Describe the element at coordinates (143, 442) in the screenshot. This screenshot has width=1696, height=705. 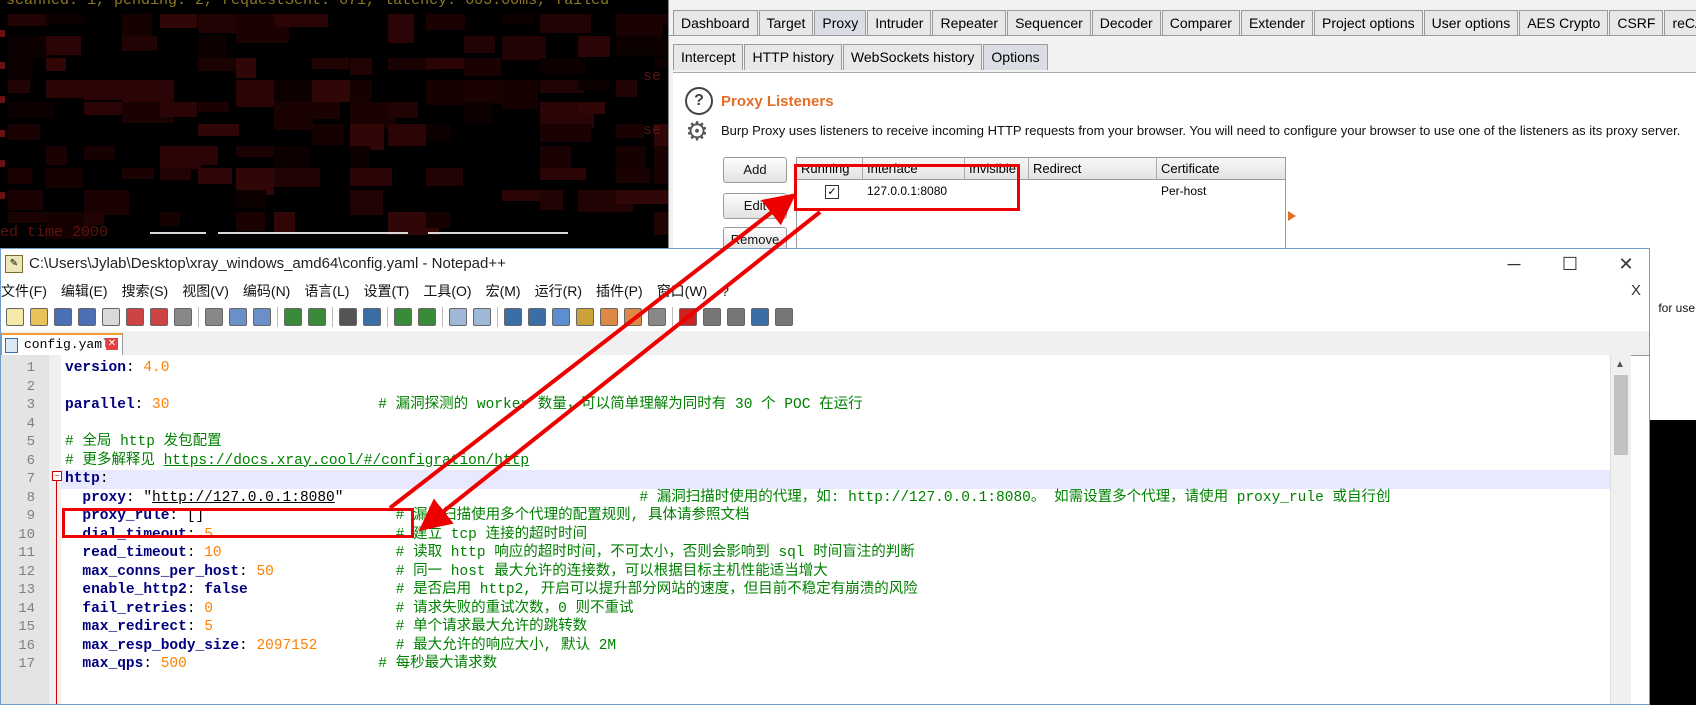
I see `code-line: # 全局 http 发包配置` at that location.